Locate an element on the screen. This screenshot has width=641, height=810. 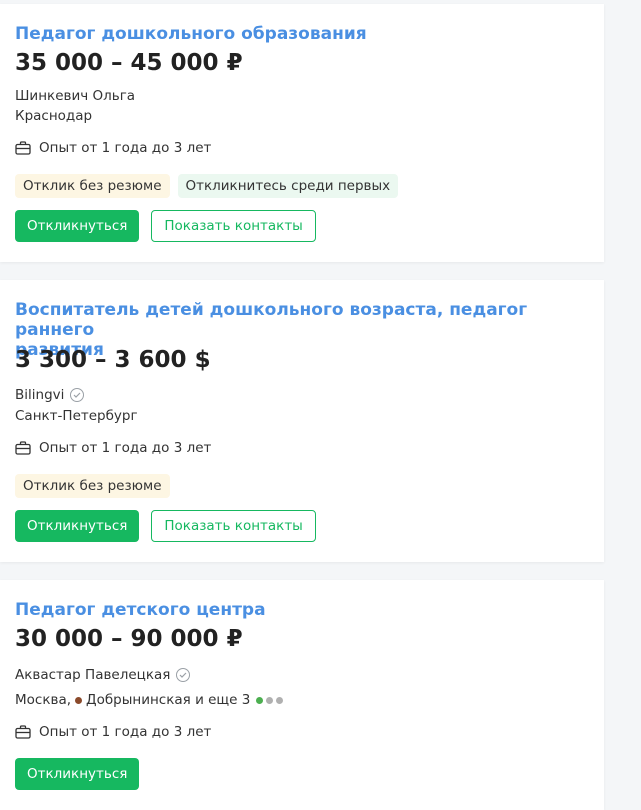
company-name-text: Шинкевич Ольга is located at coordinates (75, 96).